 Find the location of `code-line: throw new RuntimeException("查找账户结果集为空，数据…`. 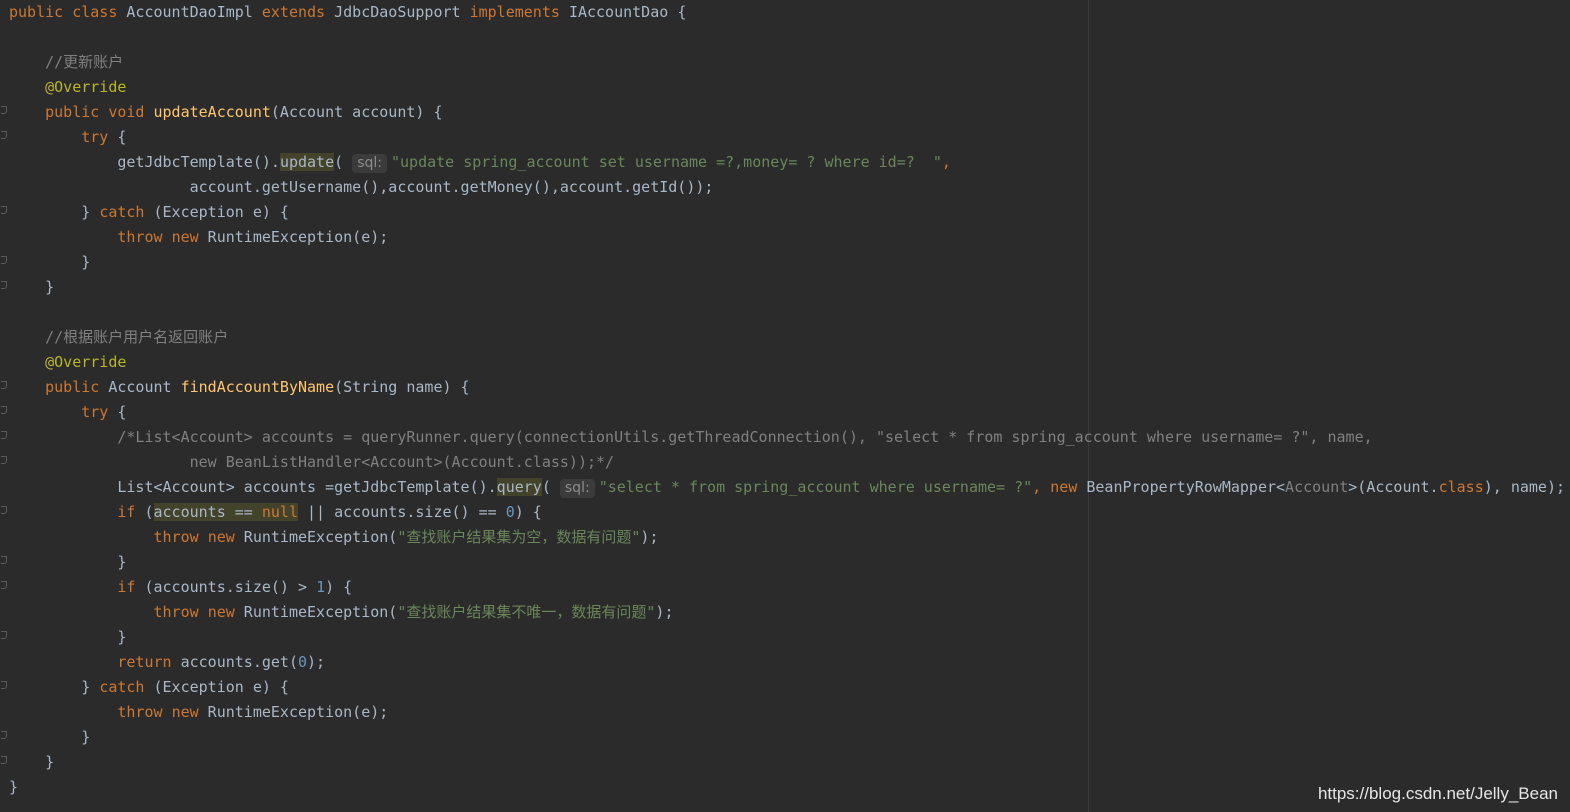

code-line: throw new RuntimeException("查找账户结果集为空，数据… is located at coordinates (787, 537).